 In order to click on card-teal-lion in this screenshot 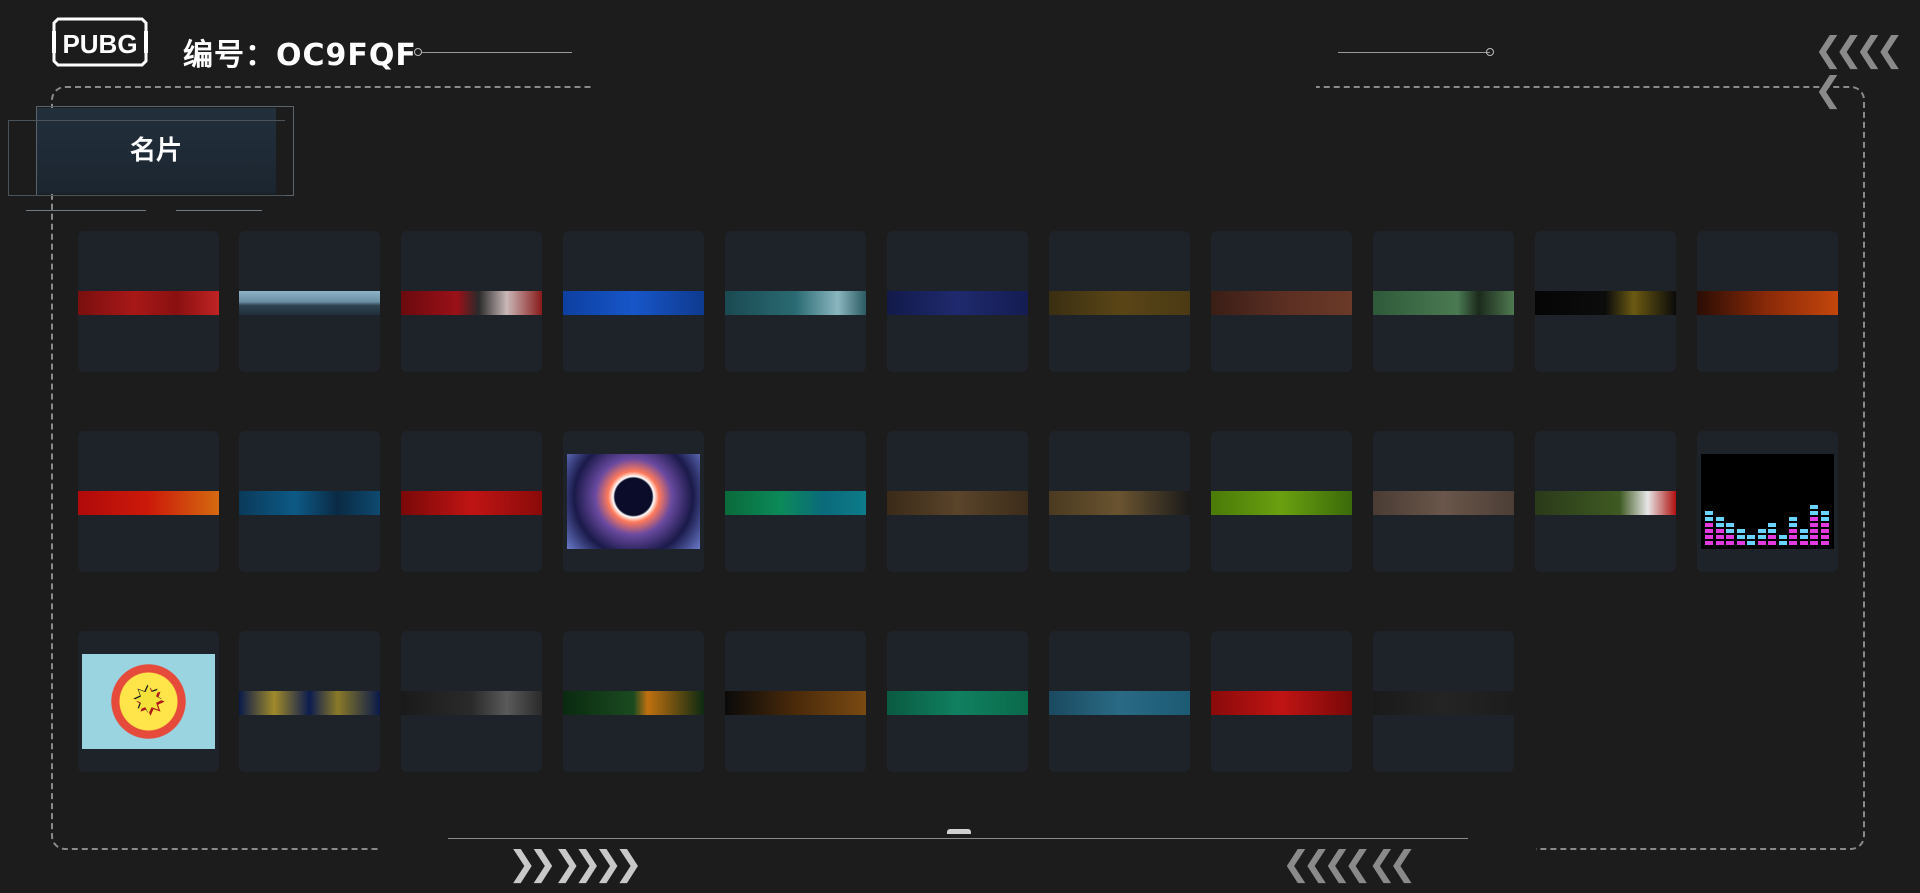, I will do `click(795, 301)`.